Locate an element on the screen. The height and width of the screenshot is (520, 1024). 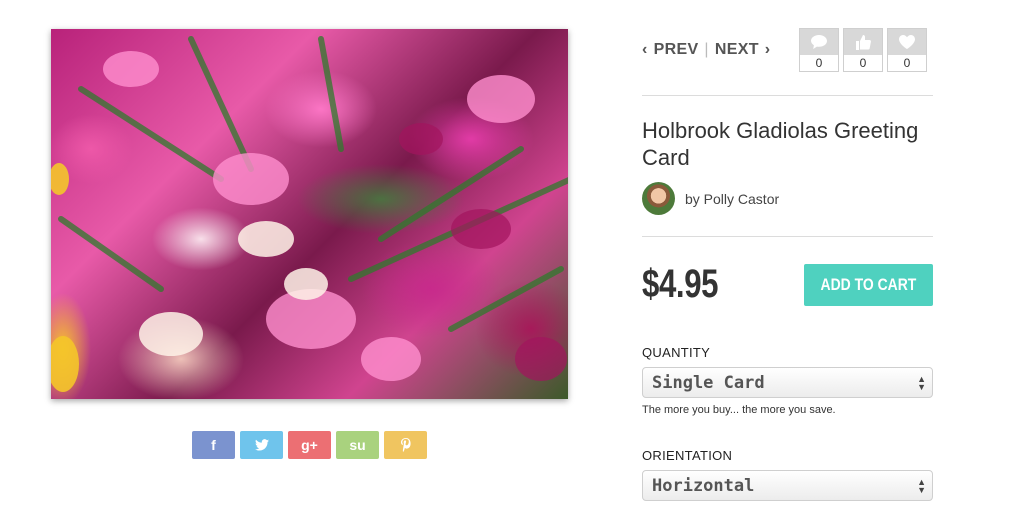
orientation-selected-value: Horizontal is located at coordinates (703, 485).